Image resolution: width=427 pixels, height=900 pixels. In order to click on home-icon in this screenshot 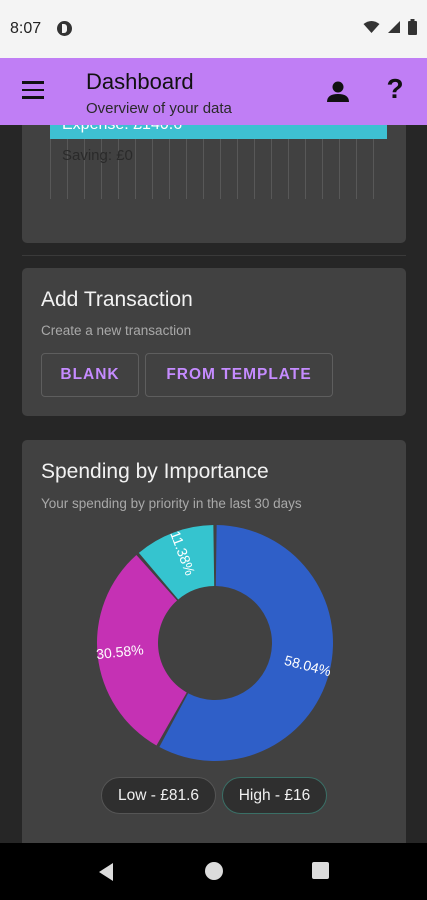, I will do `click(214, 871)`.